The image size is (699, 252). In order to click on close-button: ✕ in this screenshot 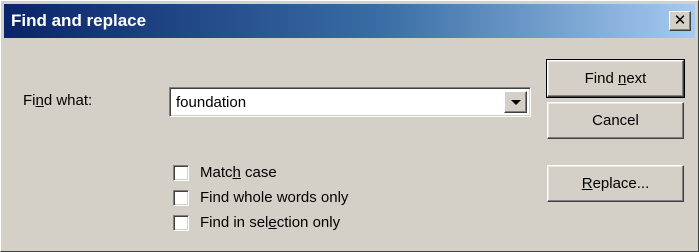, I will do `click(680, 21)`.